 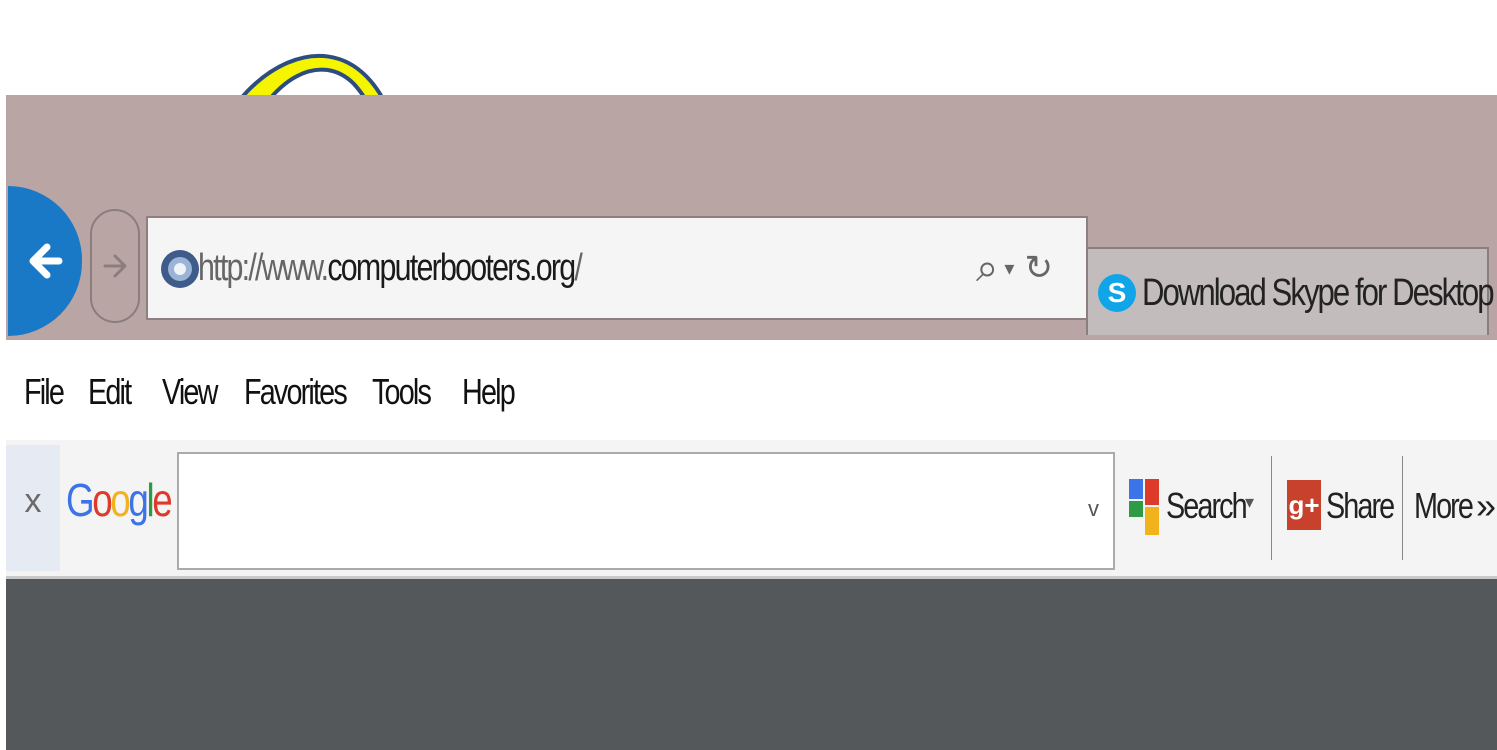 I want to click on google-search-field: v, so click(x=646, y=511).